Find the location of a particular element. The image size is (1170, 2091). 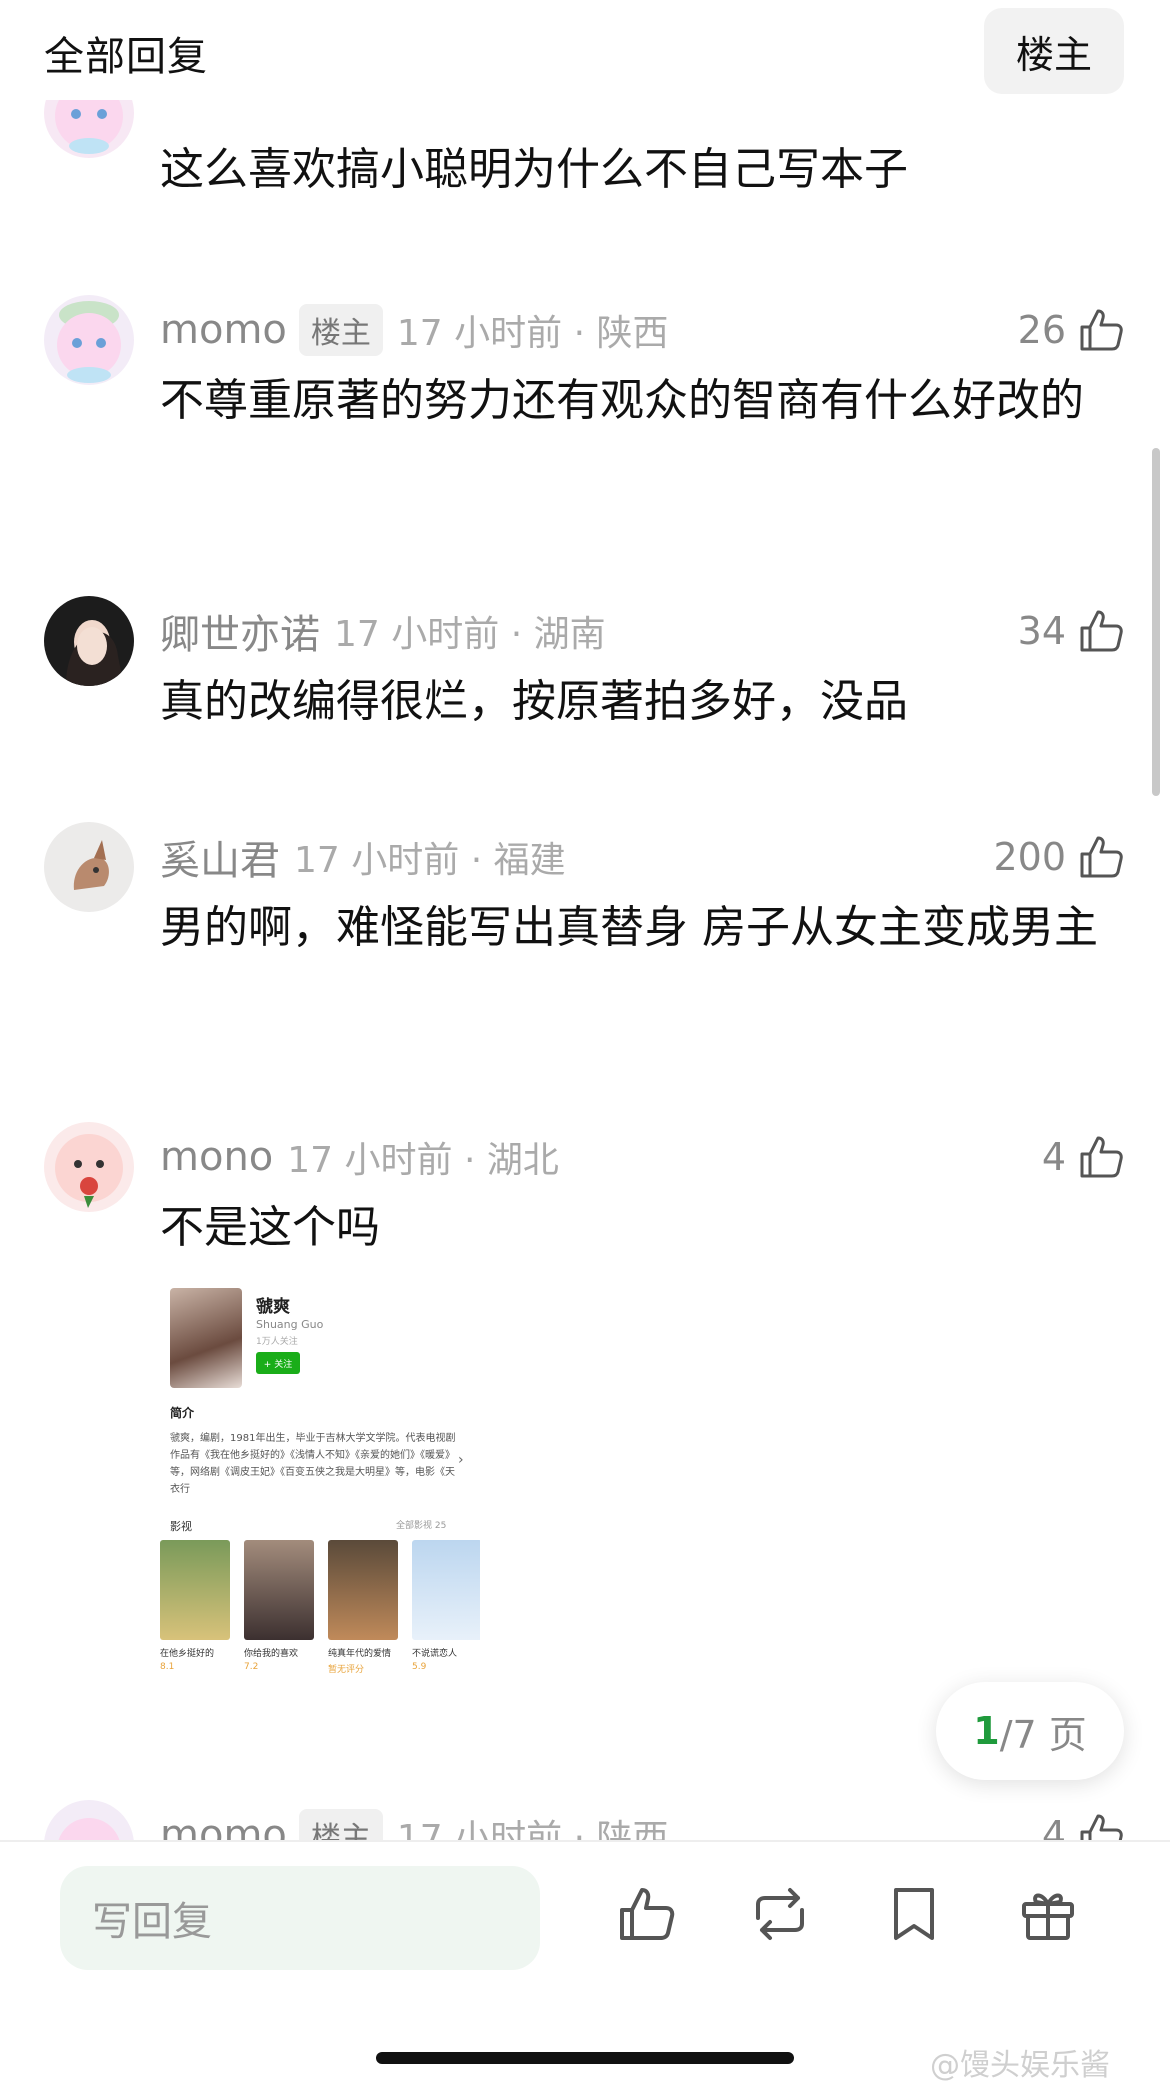

page-indicator: 1 /7 页 is located at coordinates (1030, 1731).